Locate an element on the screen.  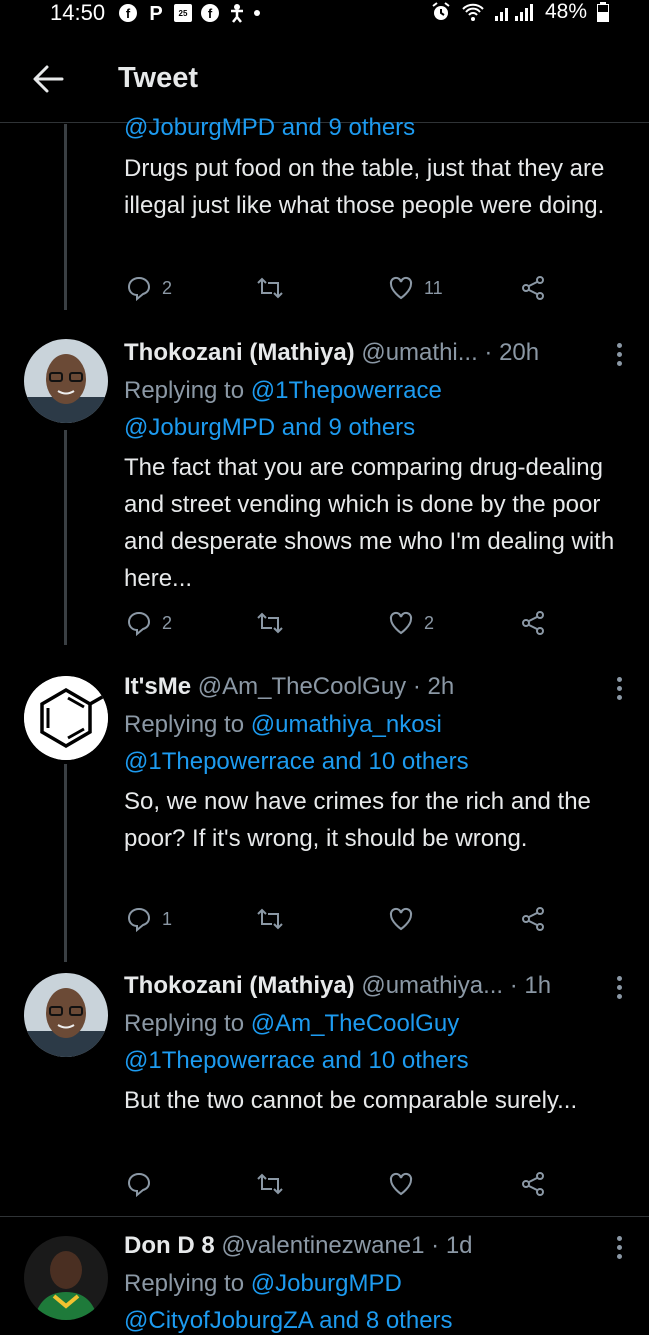
reply-mention: @umathiya_nkosi is located at coordinates (346, 724).